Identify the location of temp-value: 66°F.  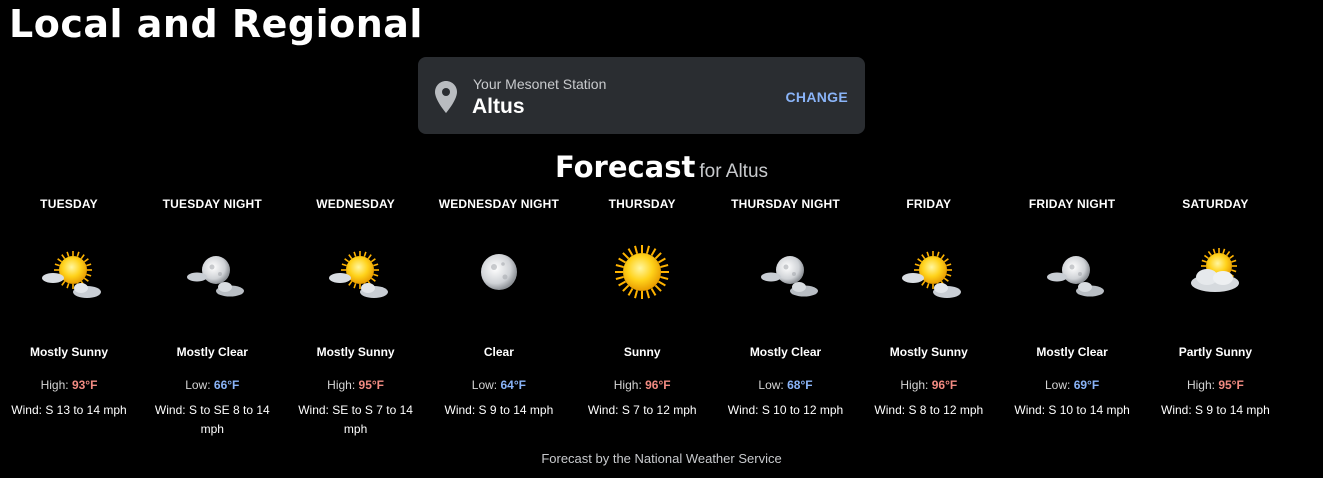
(226, 385).